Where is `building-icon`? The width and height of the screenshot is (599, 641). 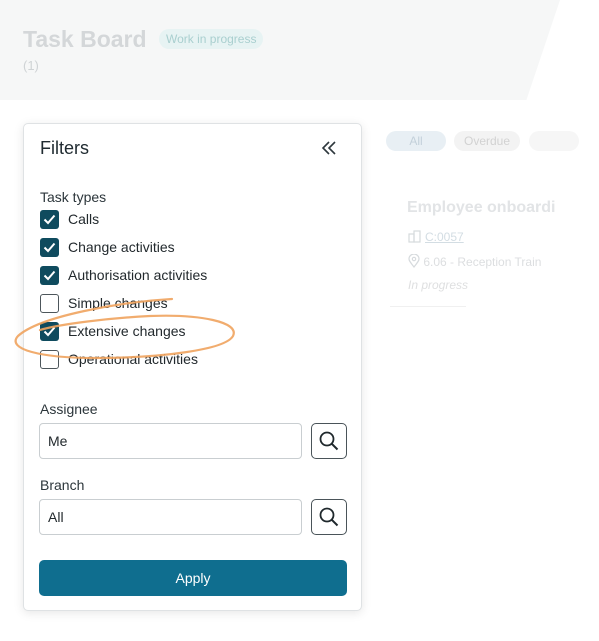
building-icon is located at coordinates (414, 236).